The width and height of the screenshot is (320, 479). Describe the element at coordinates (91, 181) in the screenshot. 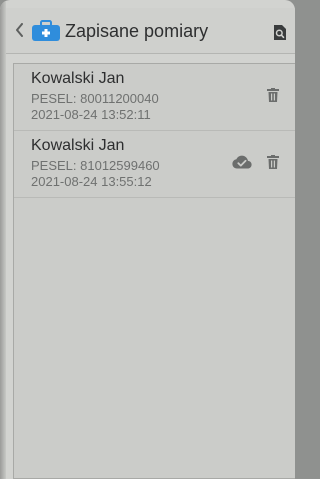

I see `measurement-date: 2021-08-24 13:55:12` at that location.